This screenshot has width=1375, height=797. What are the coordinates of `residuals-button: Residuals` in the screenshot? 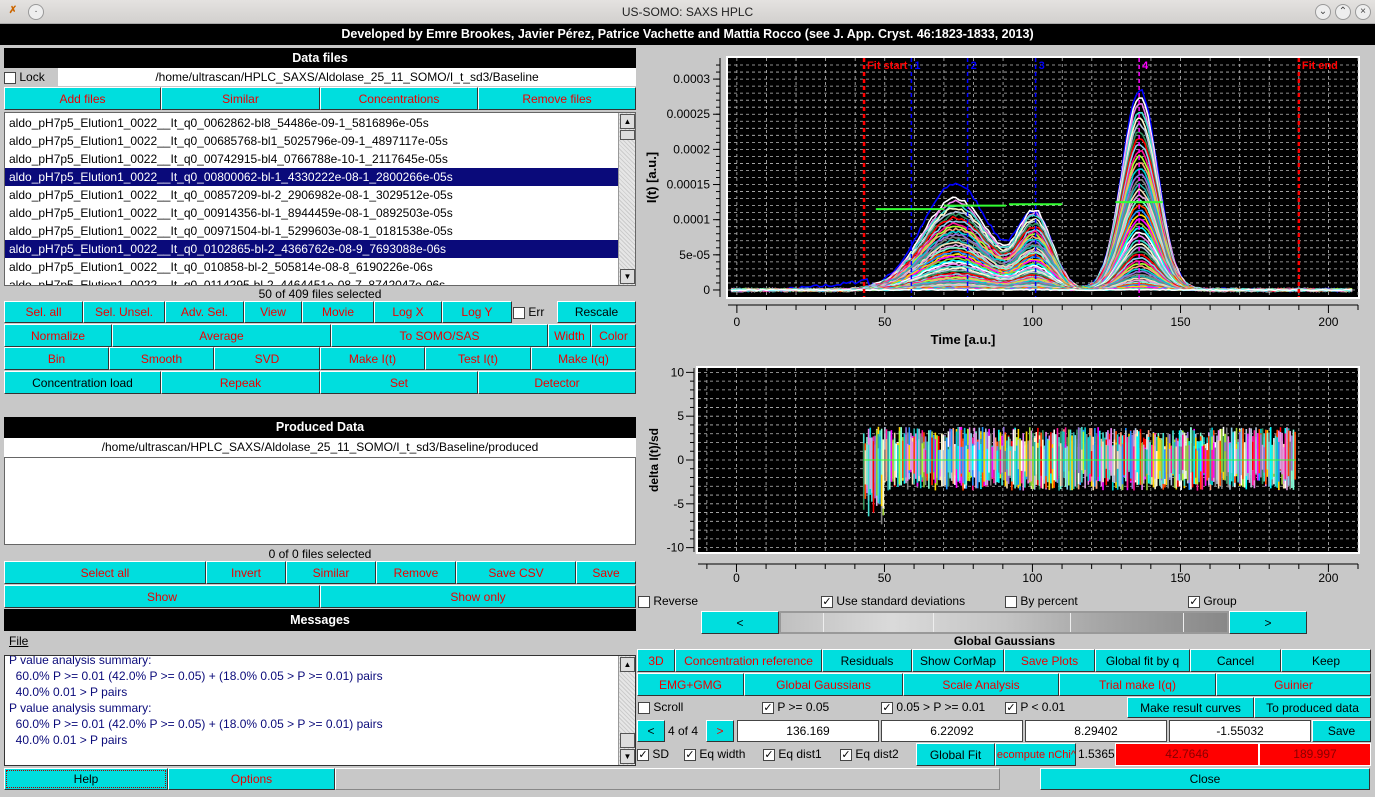 It's located at (867, 660).